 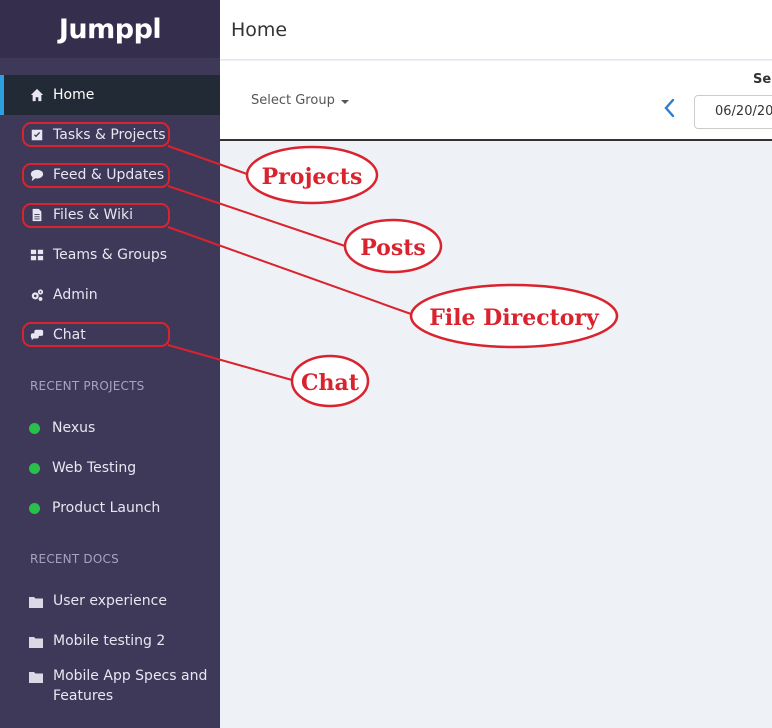 What do you see at coordinates (94, 468) in the screenshot?
I see `project-label: Web Testing` at bounding box center [94, 468].